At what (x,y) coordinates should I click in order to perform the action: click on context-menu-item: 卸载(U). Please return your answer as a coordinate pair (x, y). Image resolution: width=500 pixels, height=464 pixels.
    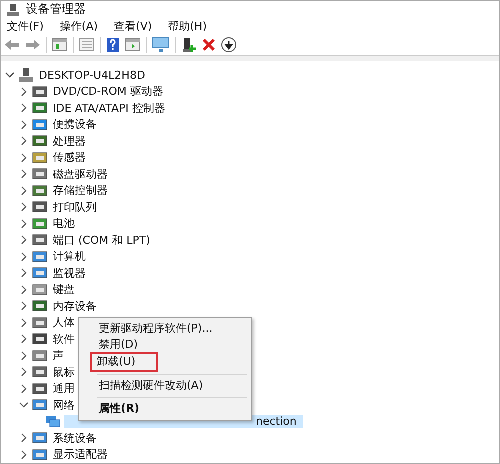
    Looking at the image, I should click on (124, 362).